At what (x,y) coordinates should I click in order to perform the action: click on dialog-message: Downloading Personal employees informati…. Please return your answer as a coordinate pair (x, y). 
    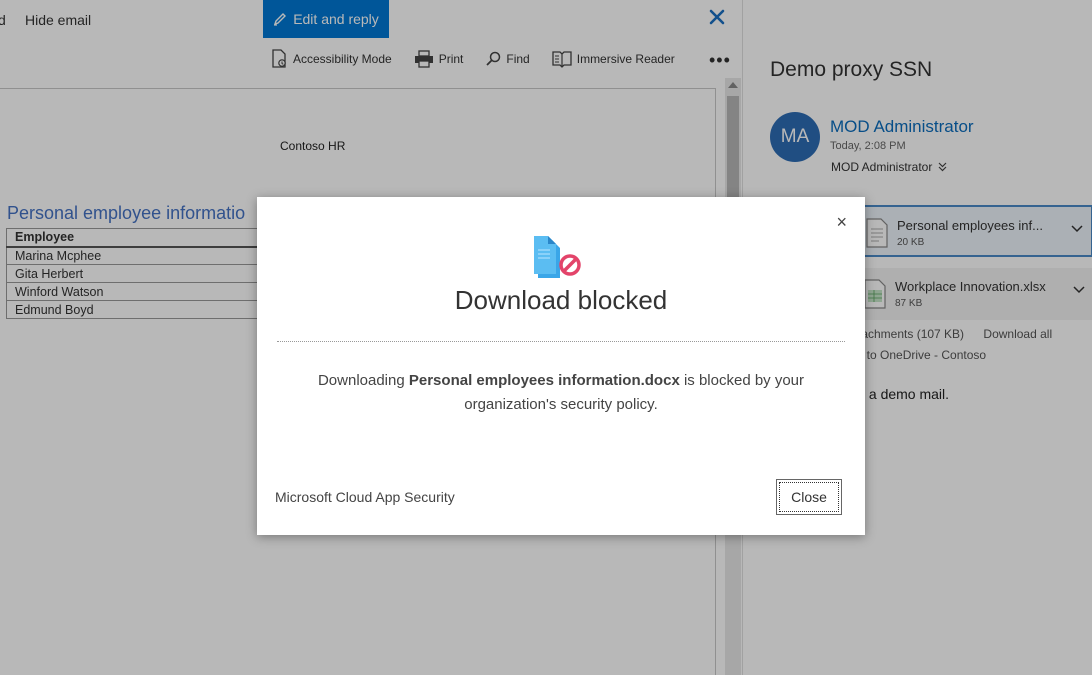
    Looking at the image, I should click on (561, 393).